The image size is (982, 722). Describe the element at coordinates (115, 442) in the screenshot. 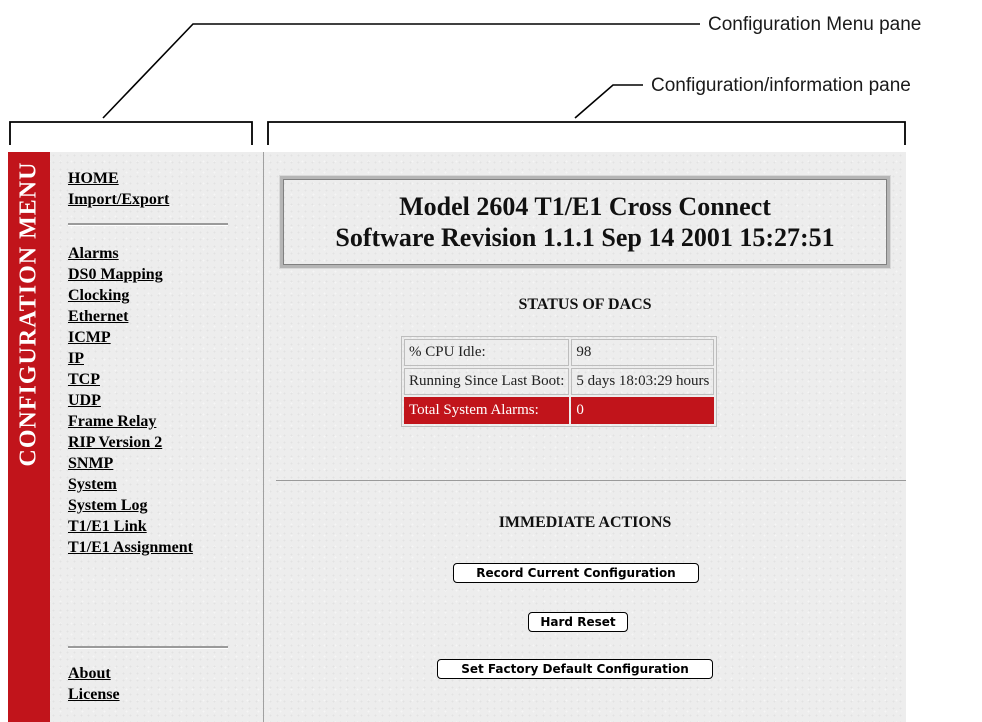

I see `menu-item-rip-version-2: RIP Version 2` at that location.